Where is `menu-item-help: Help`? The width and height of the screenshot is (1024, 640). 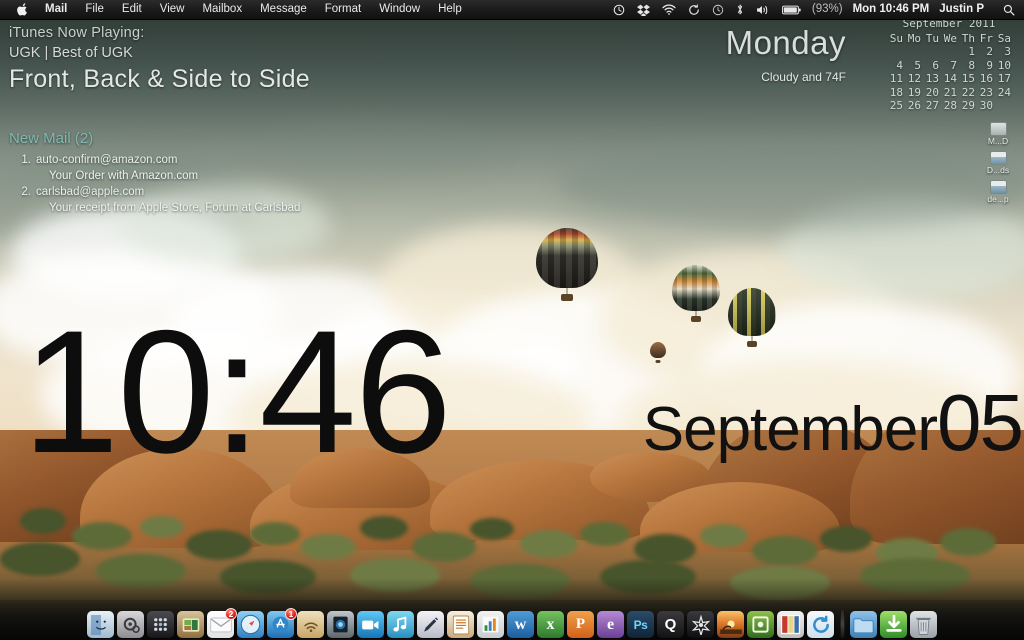 menu-item-help: Help is located at coordinates (450, 9).